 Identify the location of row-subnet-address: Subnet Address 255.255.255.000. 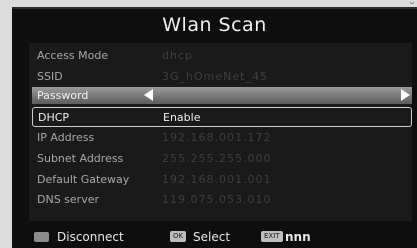
(222, 158).